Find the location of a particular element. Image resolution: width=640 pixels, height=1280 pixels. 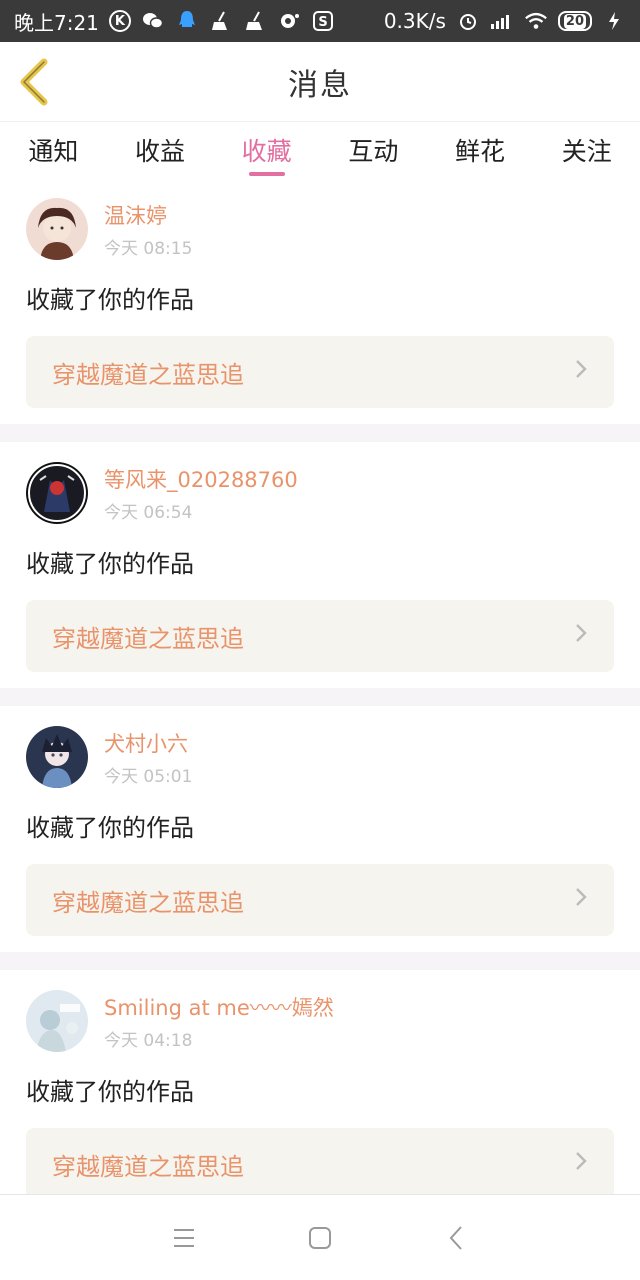

menu-button is located at coordinates (184, 1238).